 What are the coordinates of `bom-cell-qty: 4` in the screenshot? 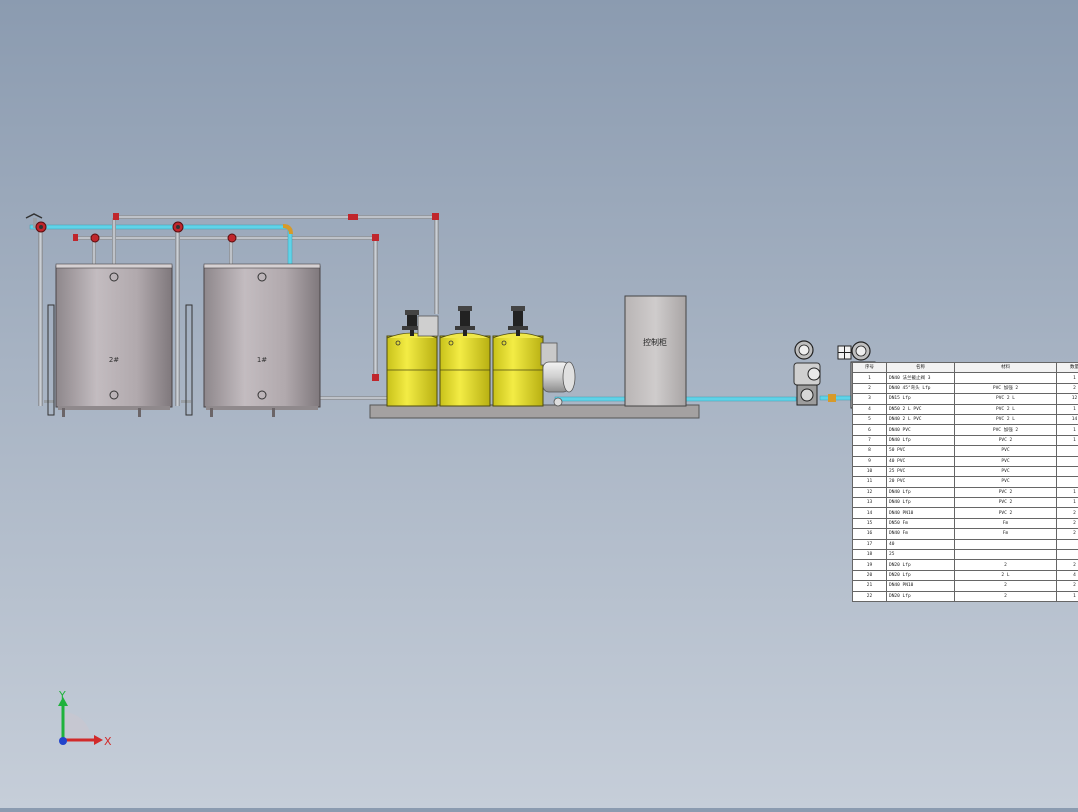 It's located at (1067, 575).